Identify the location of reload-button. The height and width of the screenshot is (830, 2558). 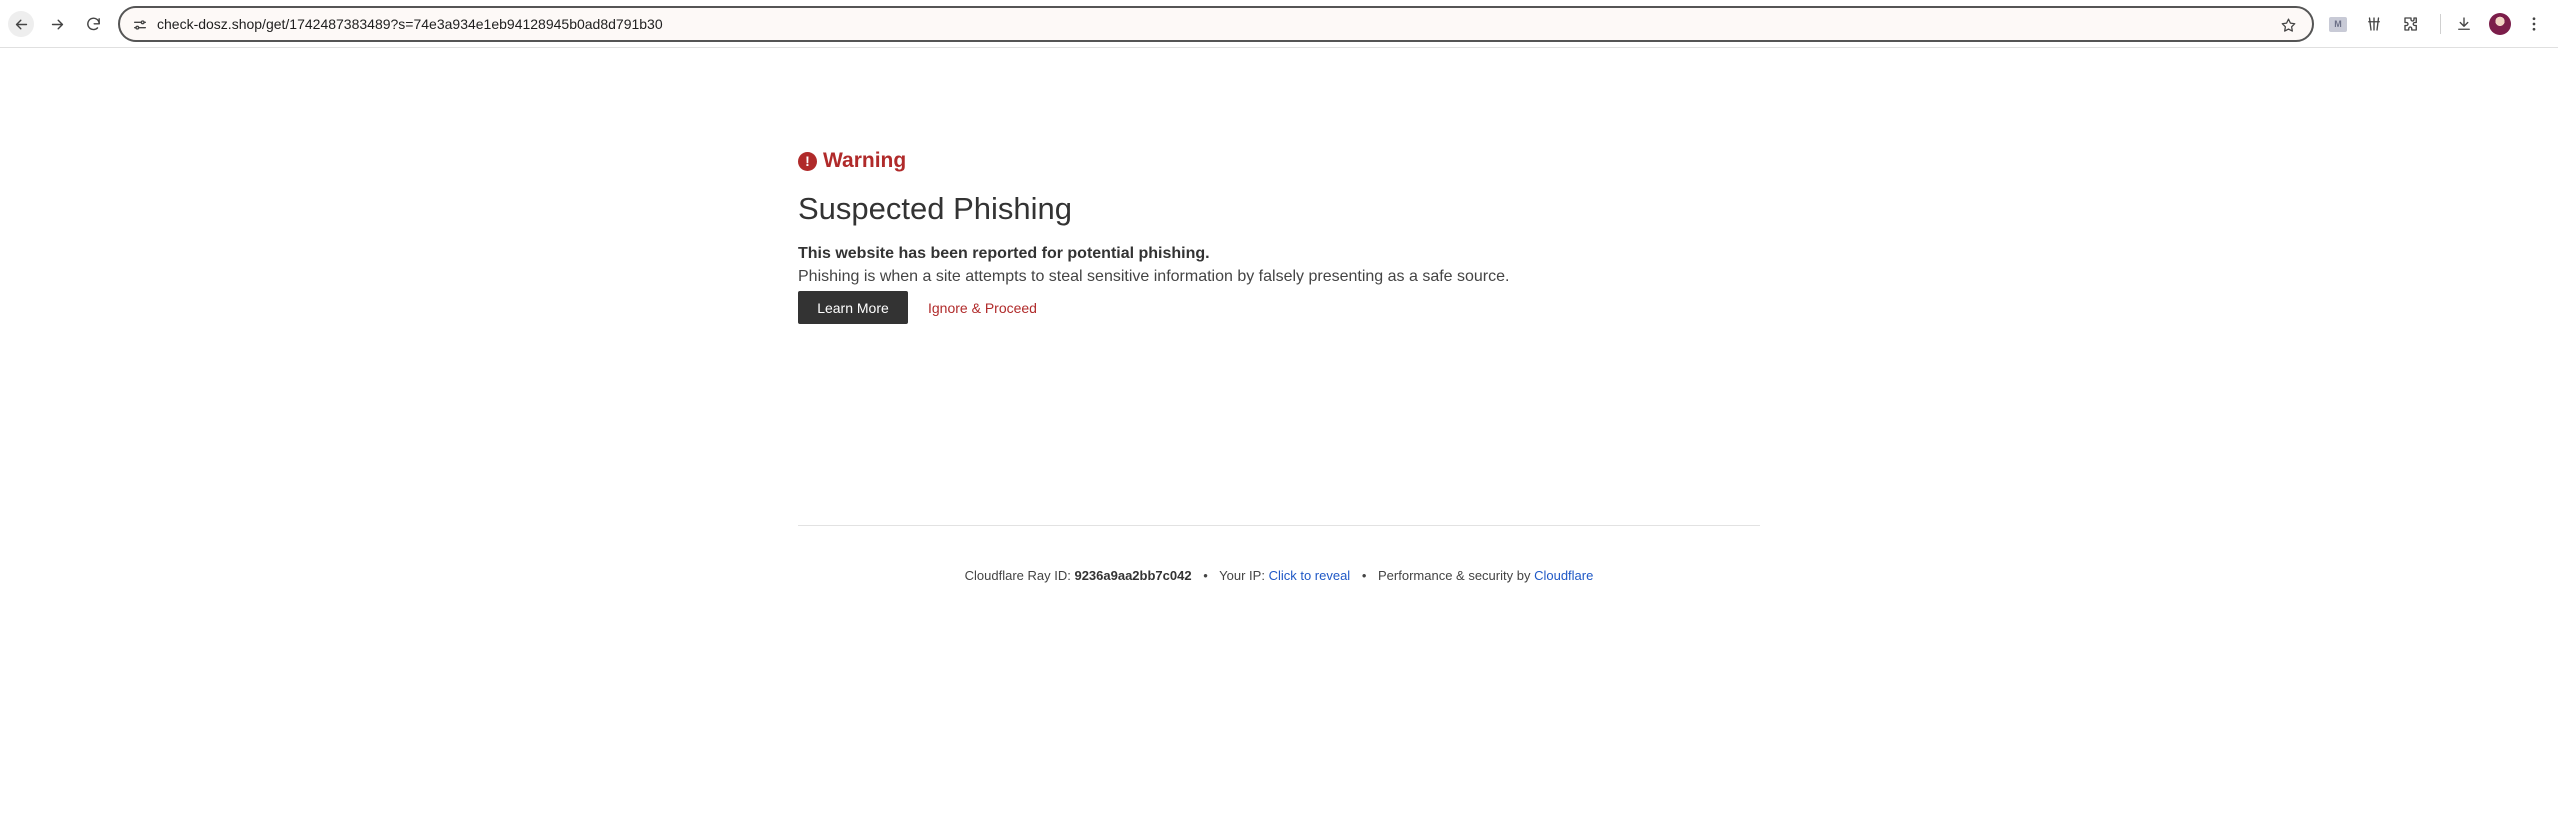
(93, 24).